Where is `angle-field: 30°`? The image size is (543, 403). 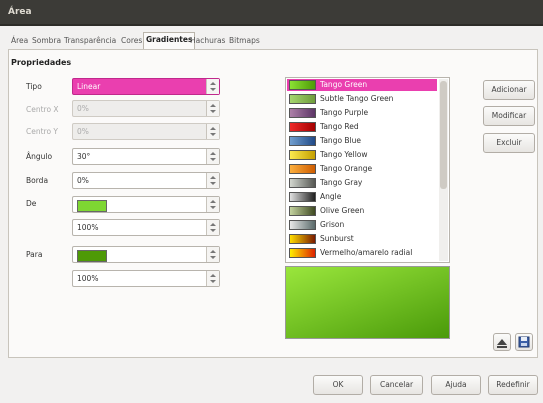
angle-field: 30° is located at coordinates (146, 156).